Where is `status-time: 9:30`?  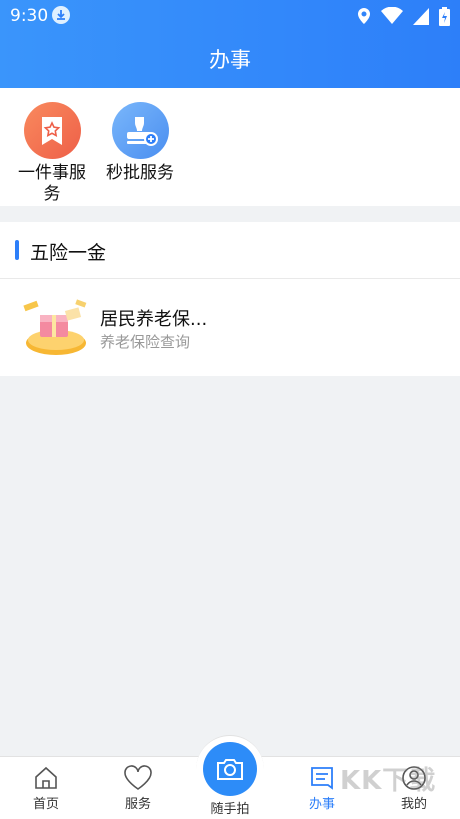
status-time: 9:30 is located at coordinates (29, 16).